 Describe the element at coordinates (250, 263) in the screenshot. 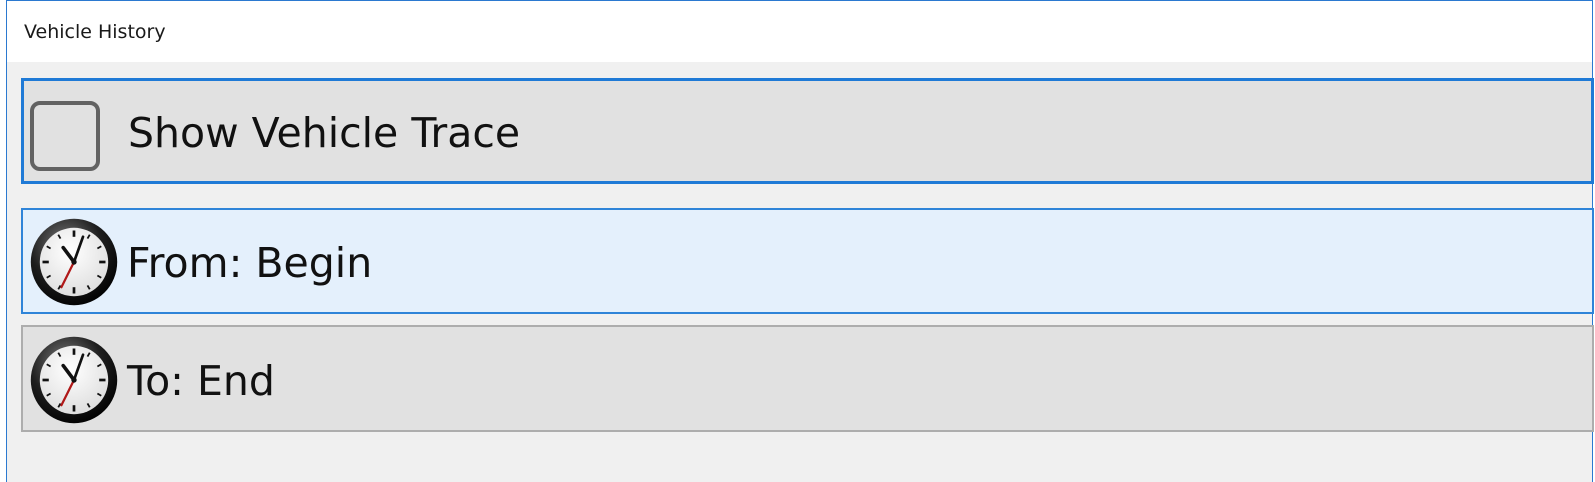

I see `from-time-label: From: Begin` at that location.